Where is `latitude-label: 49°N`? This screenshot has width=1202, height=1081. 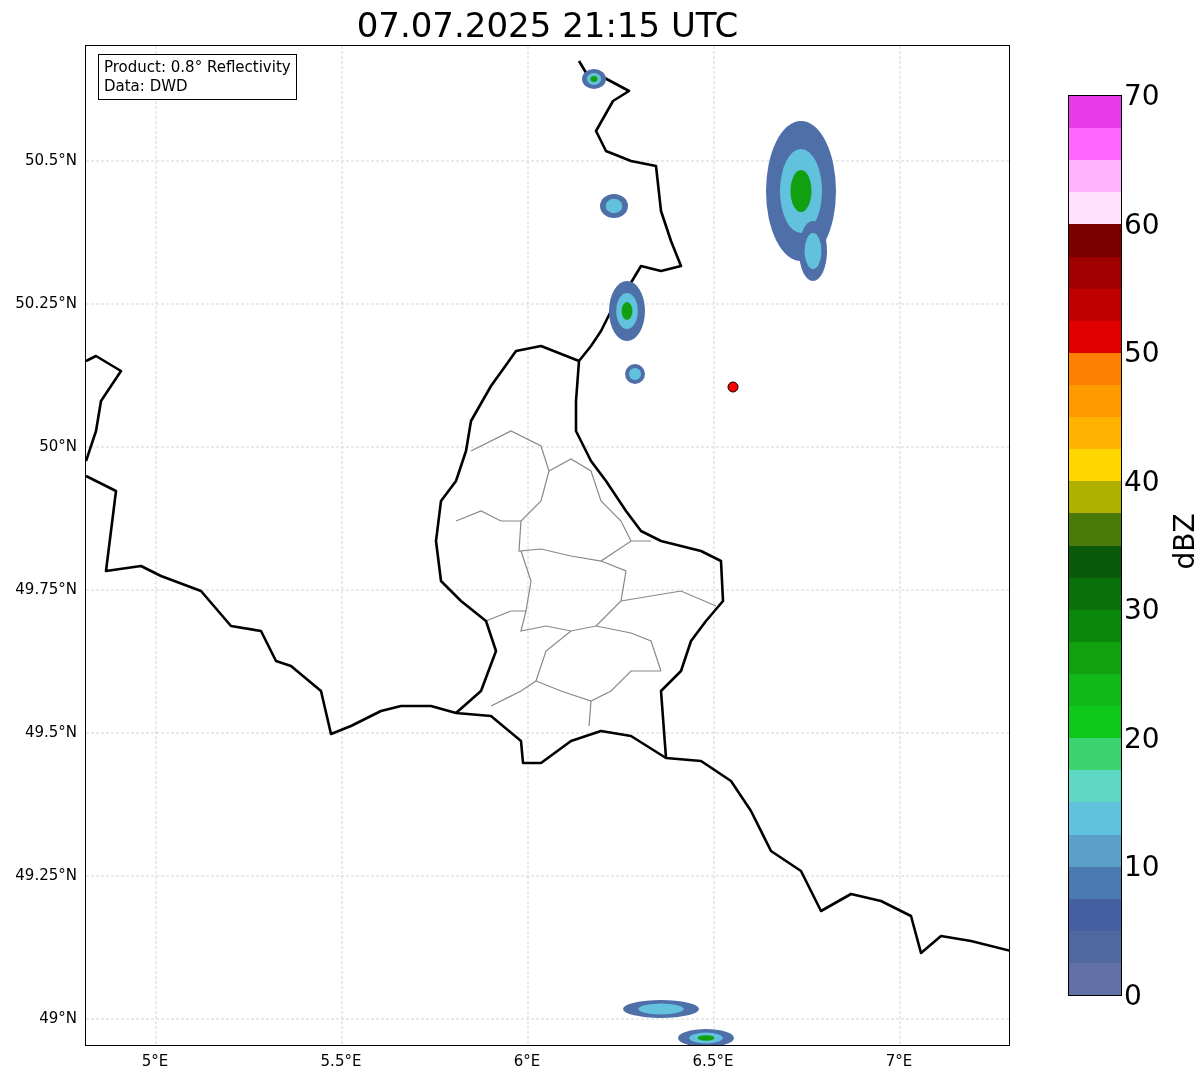 latitude-label: 49°N is located at coordinates (58, 1018).